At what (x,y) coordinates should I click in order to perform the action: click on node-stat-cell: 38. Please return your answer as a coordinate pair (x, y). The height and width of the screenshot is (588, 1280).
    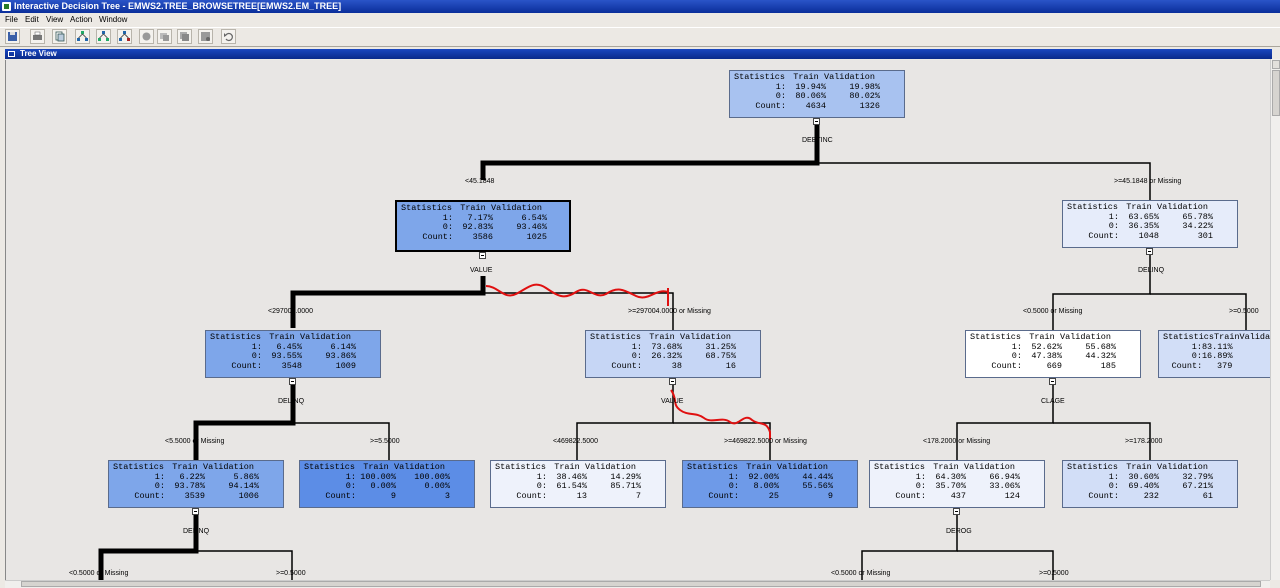
    Looking at the image, I should click on (676, 365).